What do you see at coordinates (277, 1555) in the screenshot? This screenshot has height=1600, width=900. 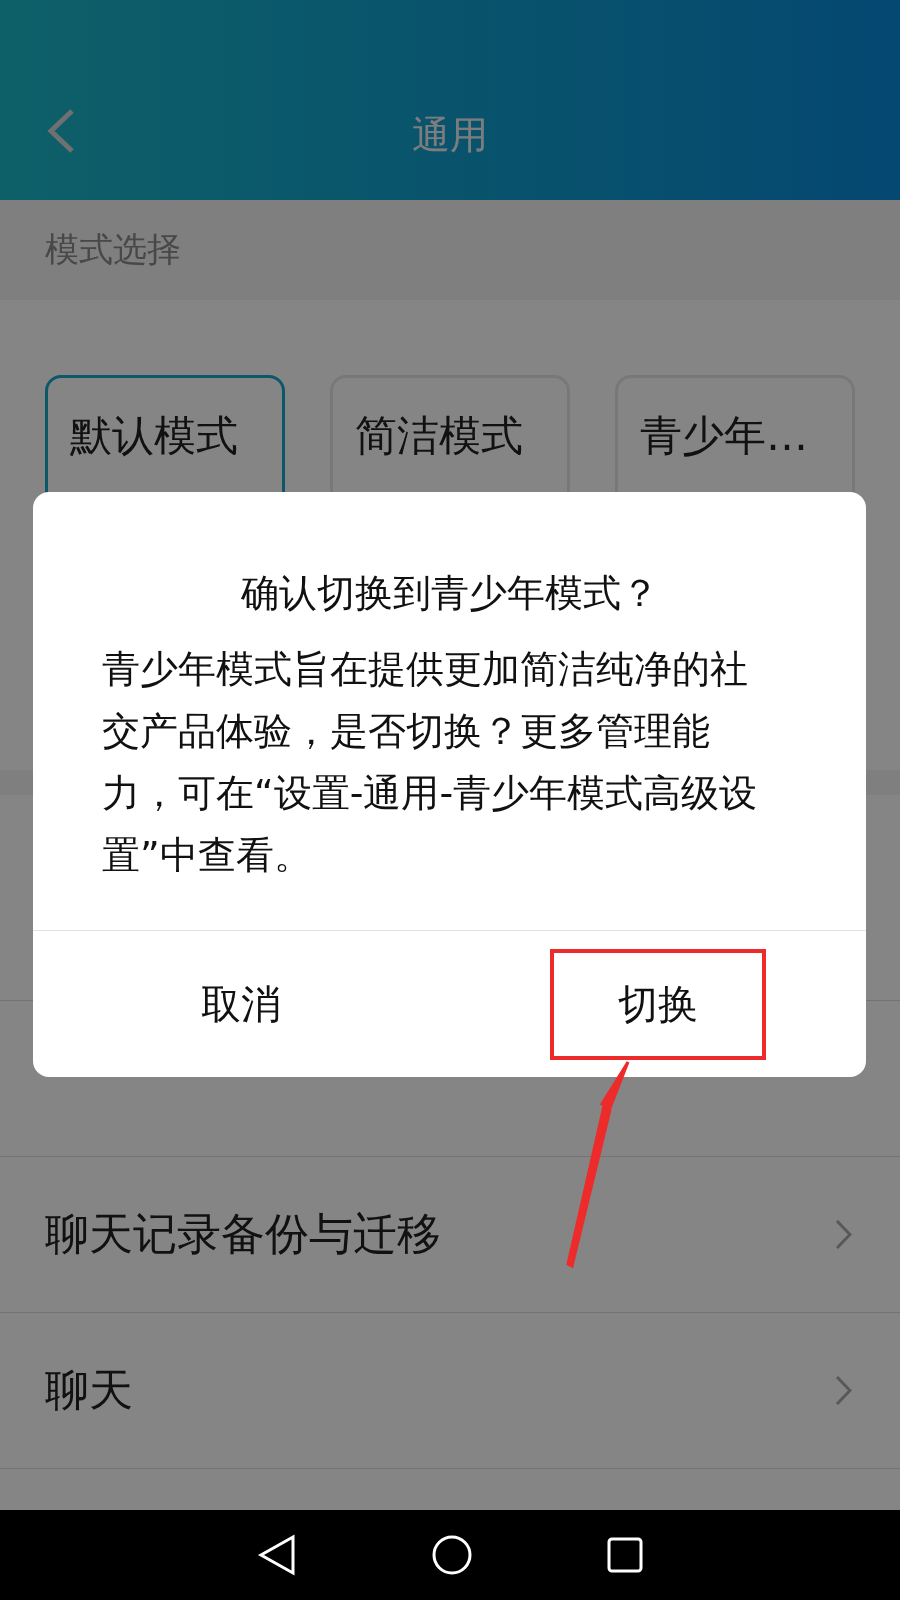 I see `back-nav-icon` at bounding box center [277, 1555].